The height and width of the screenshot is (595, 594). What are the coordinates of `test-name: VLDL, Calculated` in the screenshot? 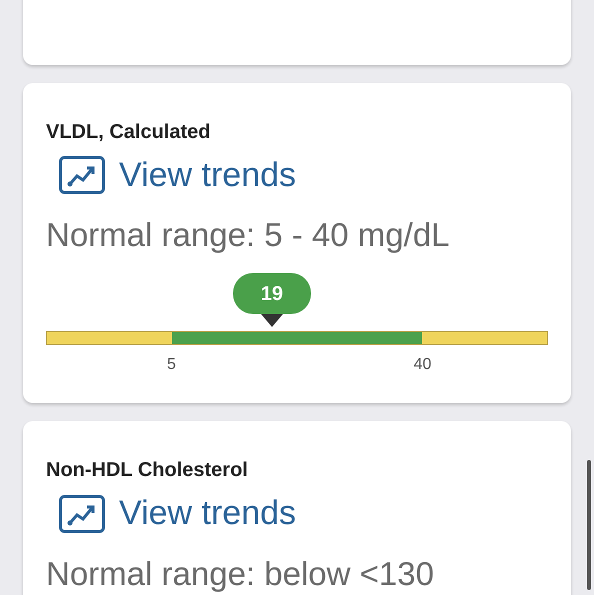 It's located at (129, 132).